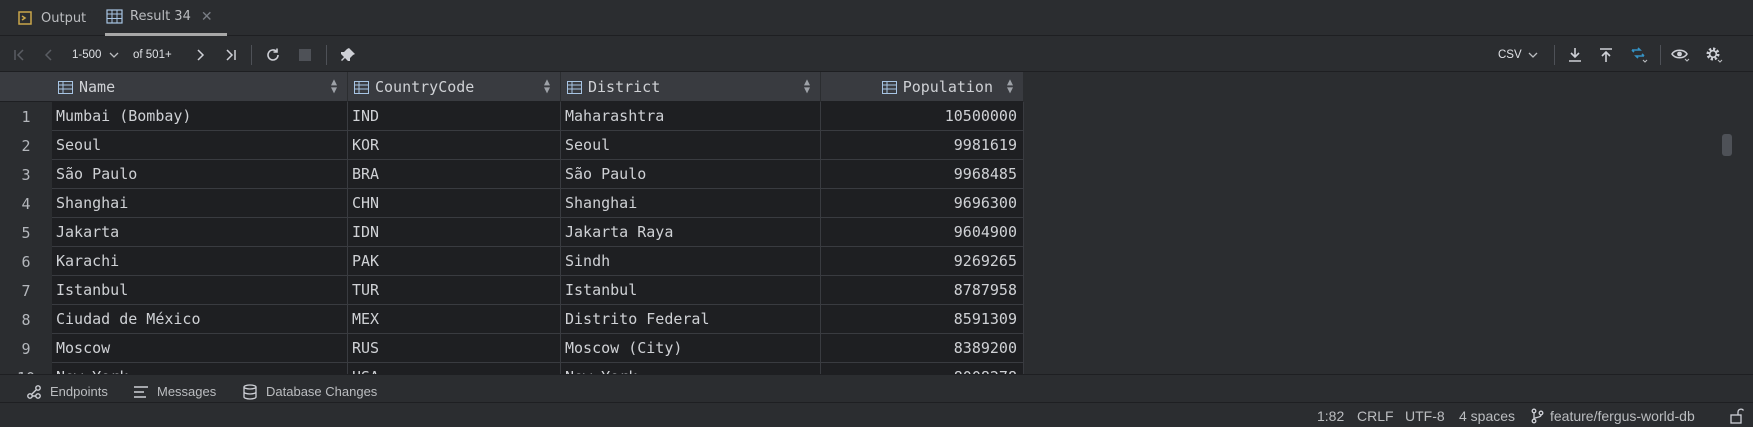  Describe the element at coordinates (200, 116) in the screenshot. I see `cell-name: Mumbai (Bombay)` at that location.